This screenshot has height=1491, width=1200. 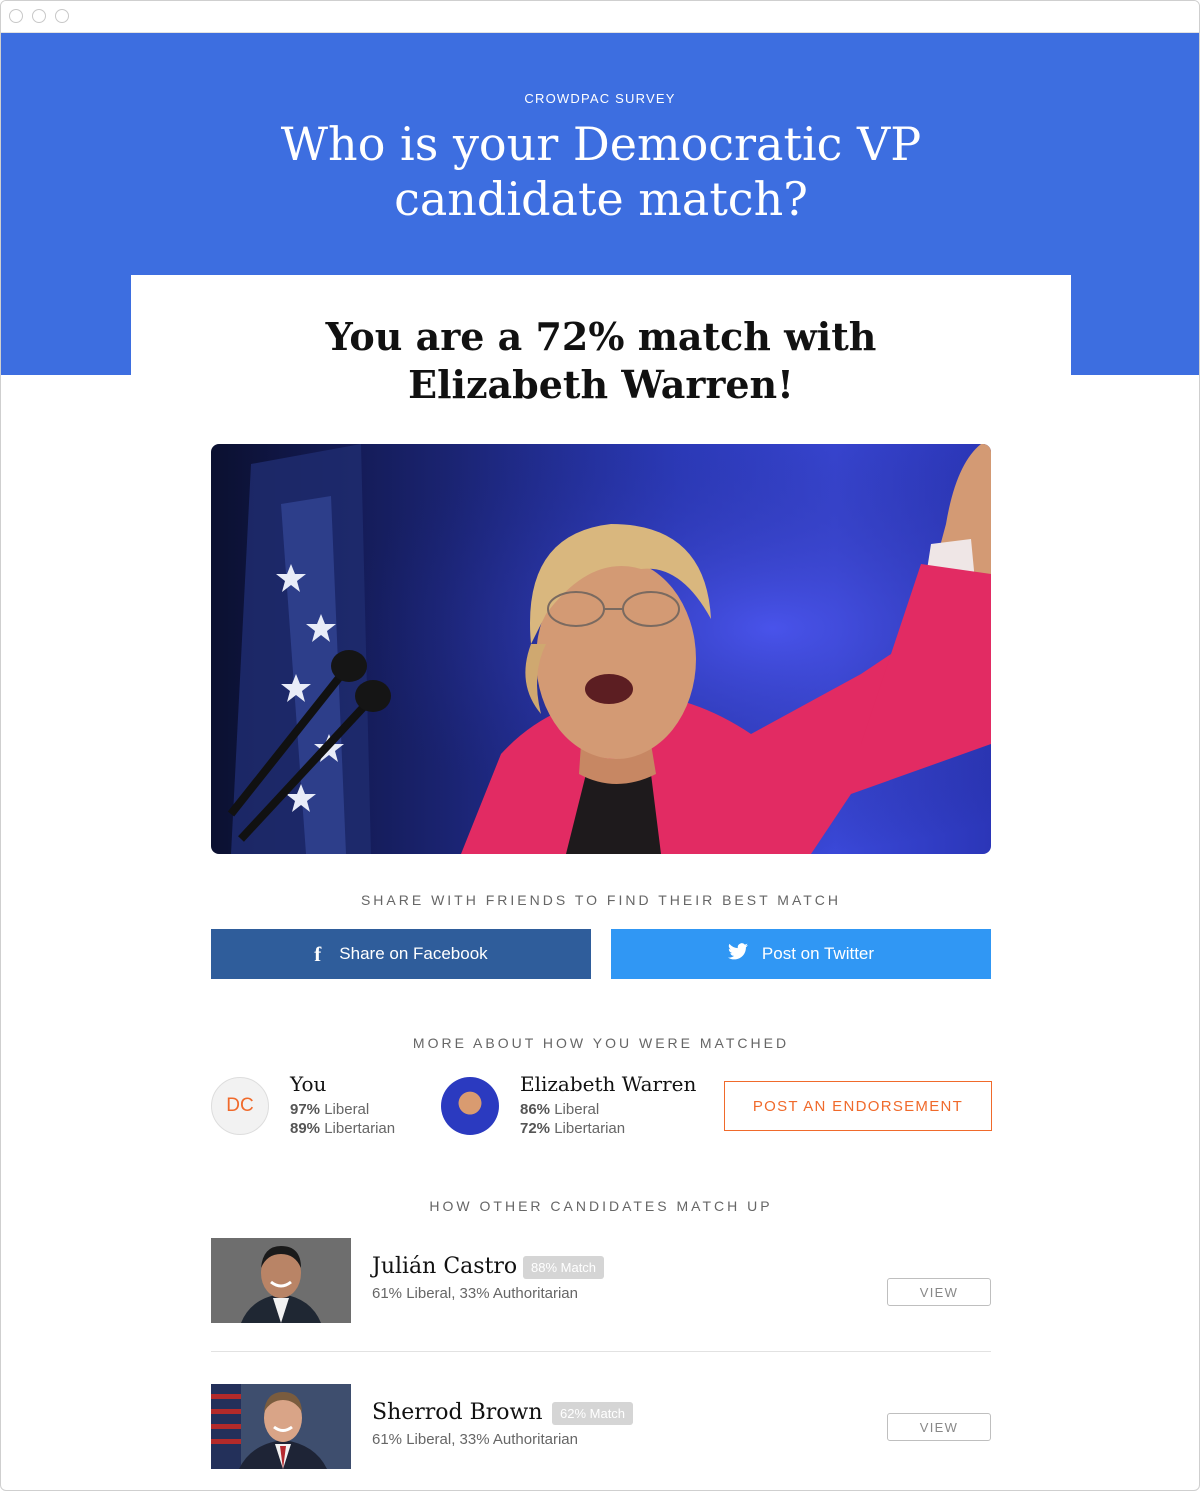 I want to click on survey-eyebrow: CROWDPAC SURVEY, so click(x=600, y=98).